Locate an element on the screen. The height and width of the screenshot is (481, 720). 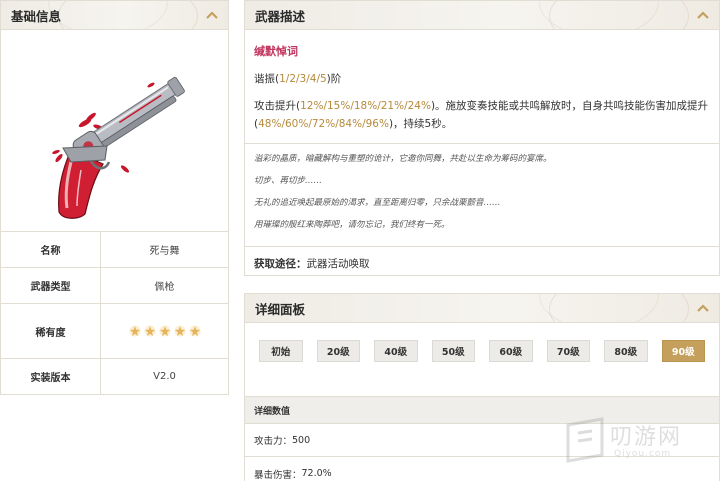
lore-line: 用璀璨的殷红来陶葬吧，请勿忘记，我们终有一死。 is located at coordinates (352, 225).